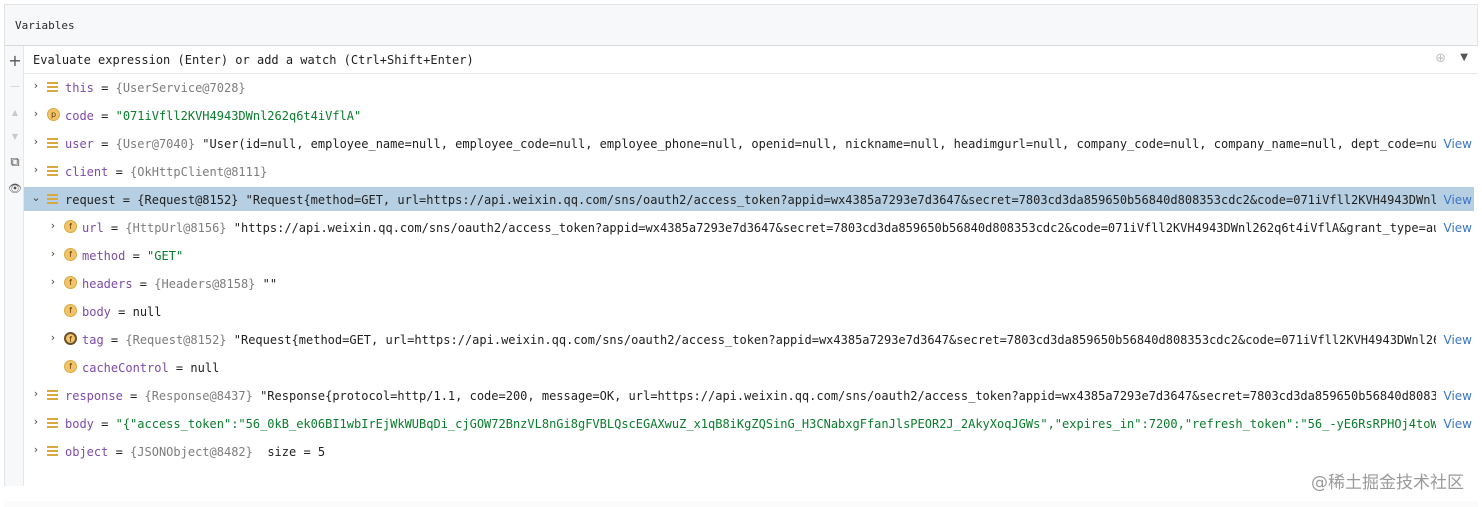 This screenshot has height=507, width=1482. Describe the element at coordinates (749, 283) in the screenshot. I see `variable-row: › f headers = {Headers@8158} ""` at that location.